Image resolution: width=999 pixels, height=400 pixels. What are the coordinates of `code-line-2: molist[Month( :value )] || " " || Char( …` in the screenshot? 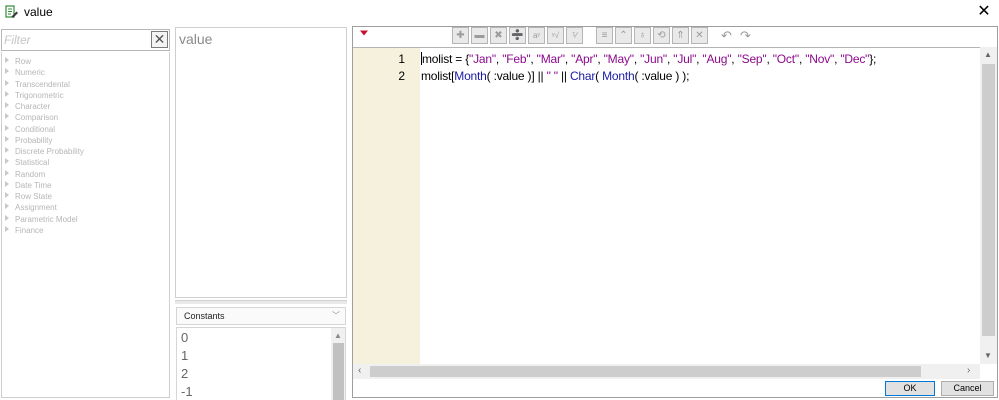 It's located at (555, 76).